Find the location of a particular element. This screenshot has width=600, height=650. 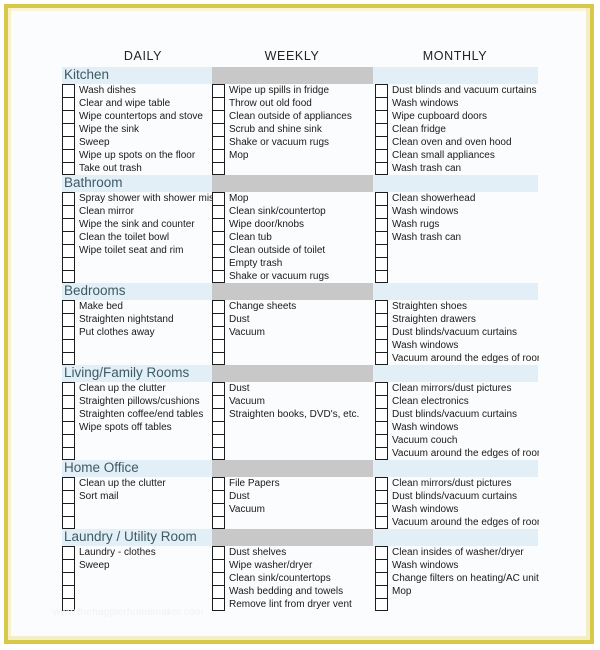

checklist-row: Clean fridge is located at coordinates (457, 129).